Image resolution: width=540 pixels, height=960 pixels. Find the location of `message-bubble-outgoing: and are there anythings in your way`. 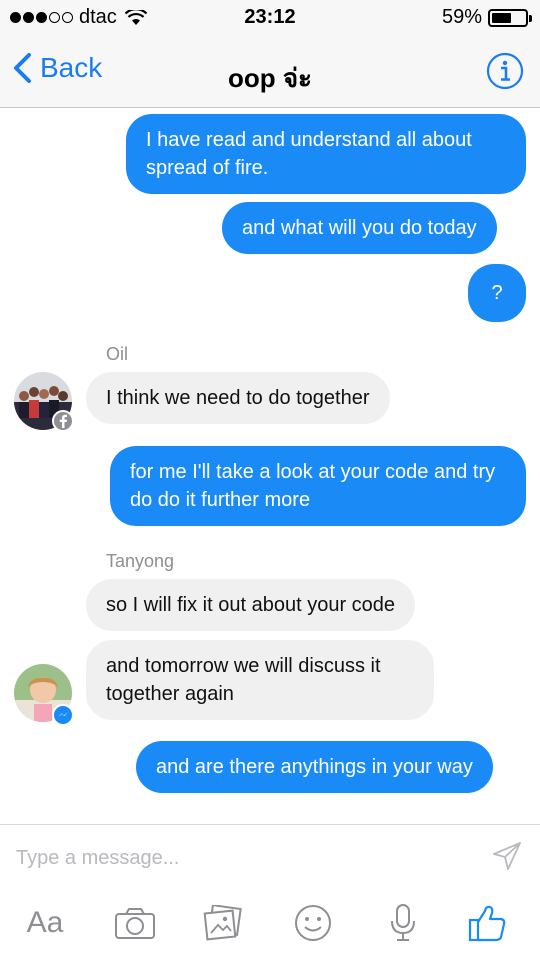

message-bubble-outgoing: and are there anythings in your way is located at coordinates (314, 767).